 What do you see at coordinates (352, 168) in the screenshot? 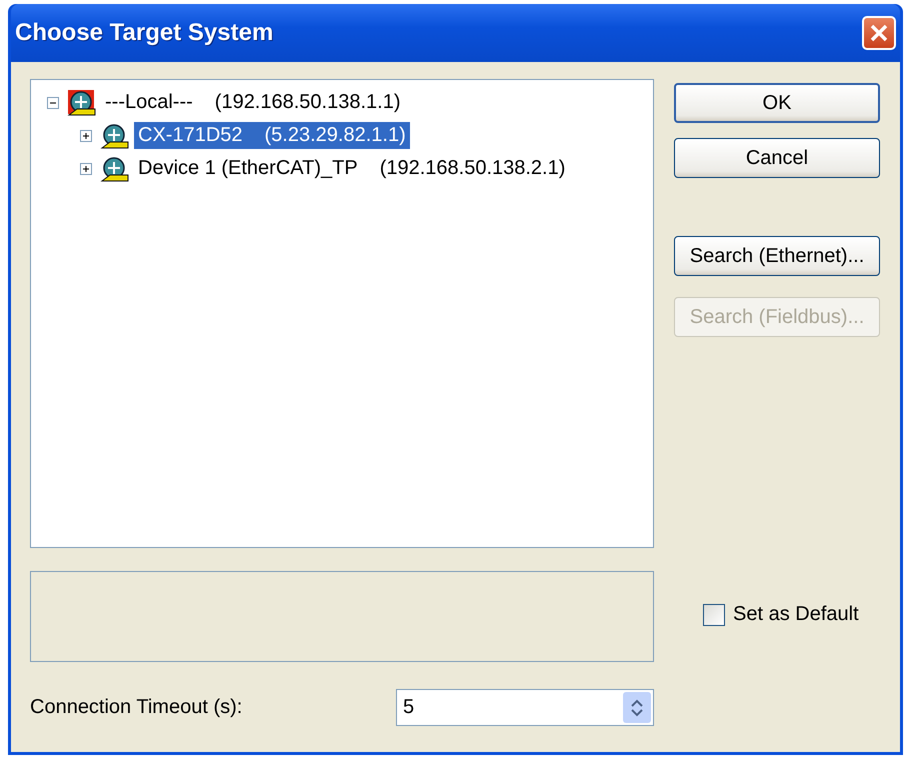
I see `tree-item: Device 1 (EtherCAT)_TP (192.168.50.138.2.1)` at bounding box center [352, 168].